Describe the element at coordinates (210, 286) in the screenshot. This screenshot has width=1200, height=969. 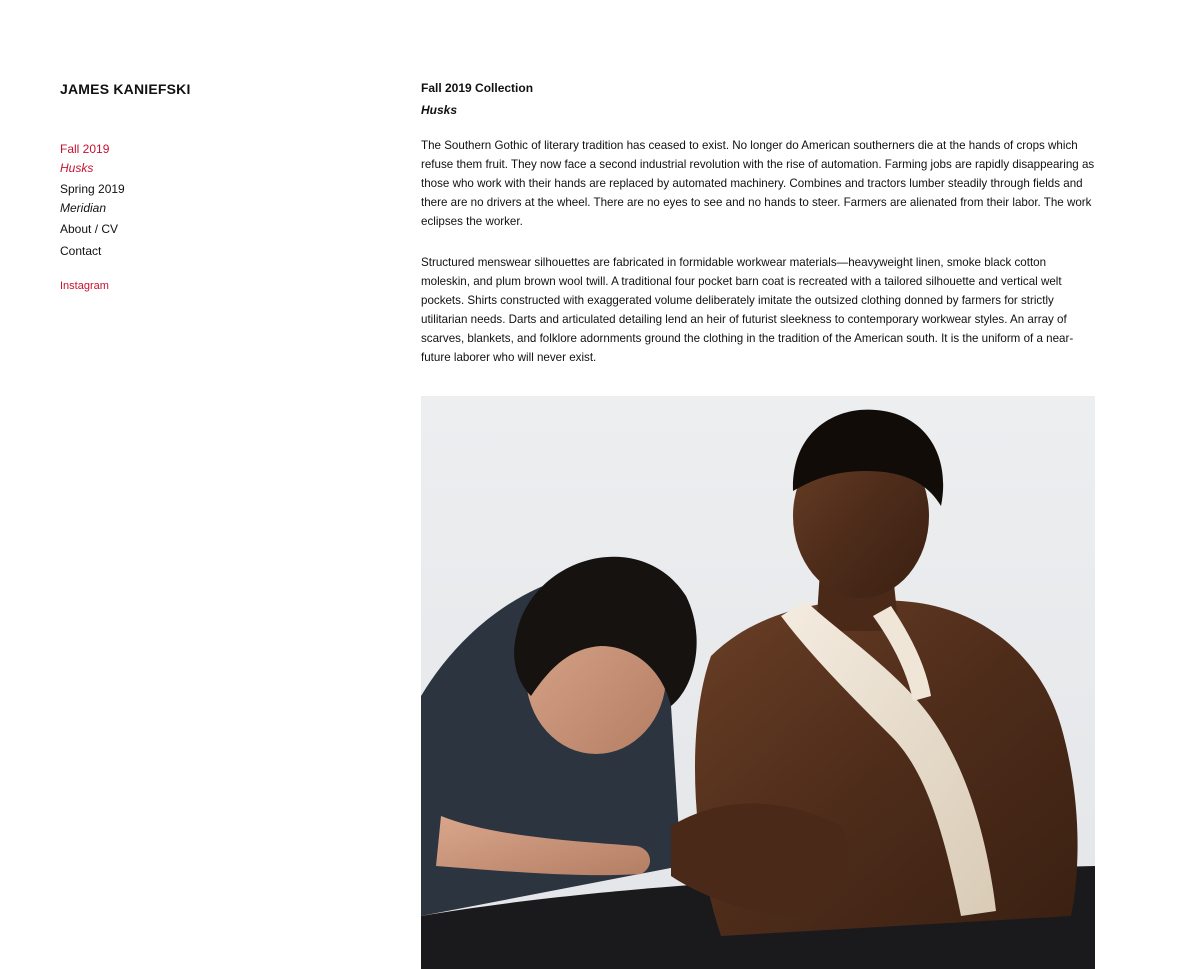
I see `instagram-link: Instagram` at that location.